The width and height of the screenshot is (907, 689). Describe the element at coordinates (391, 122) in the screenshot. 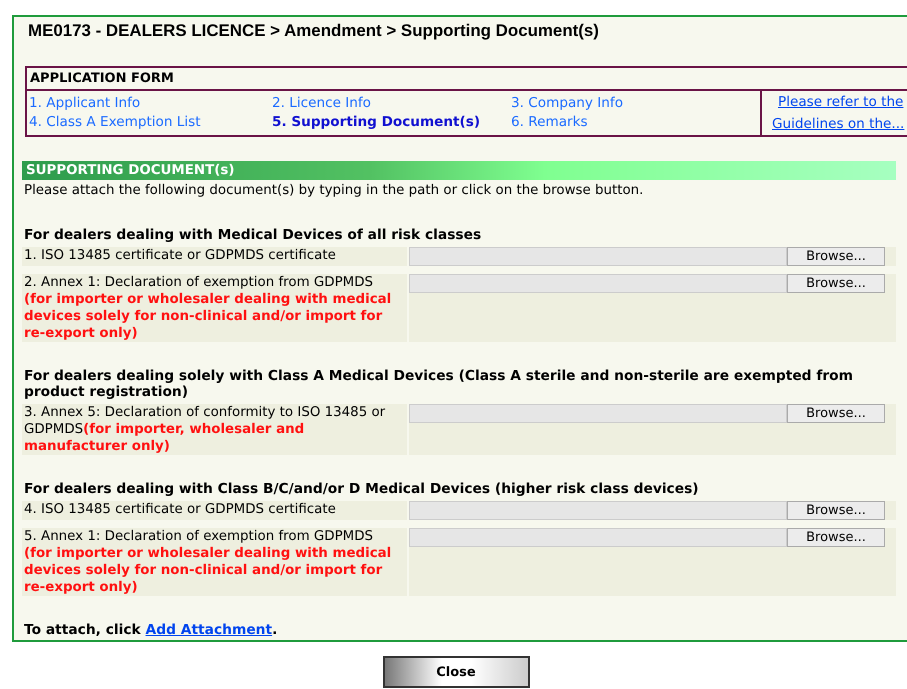

I see `step-link: 5. Supporting Document(s)` at that location.